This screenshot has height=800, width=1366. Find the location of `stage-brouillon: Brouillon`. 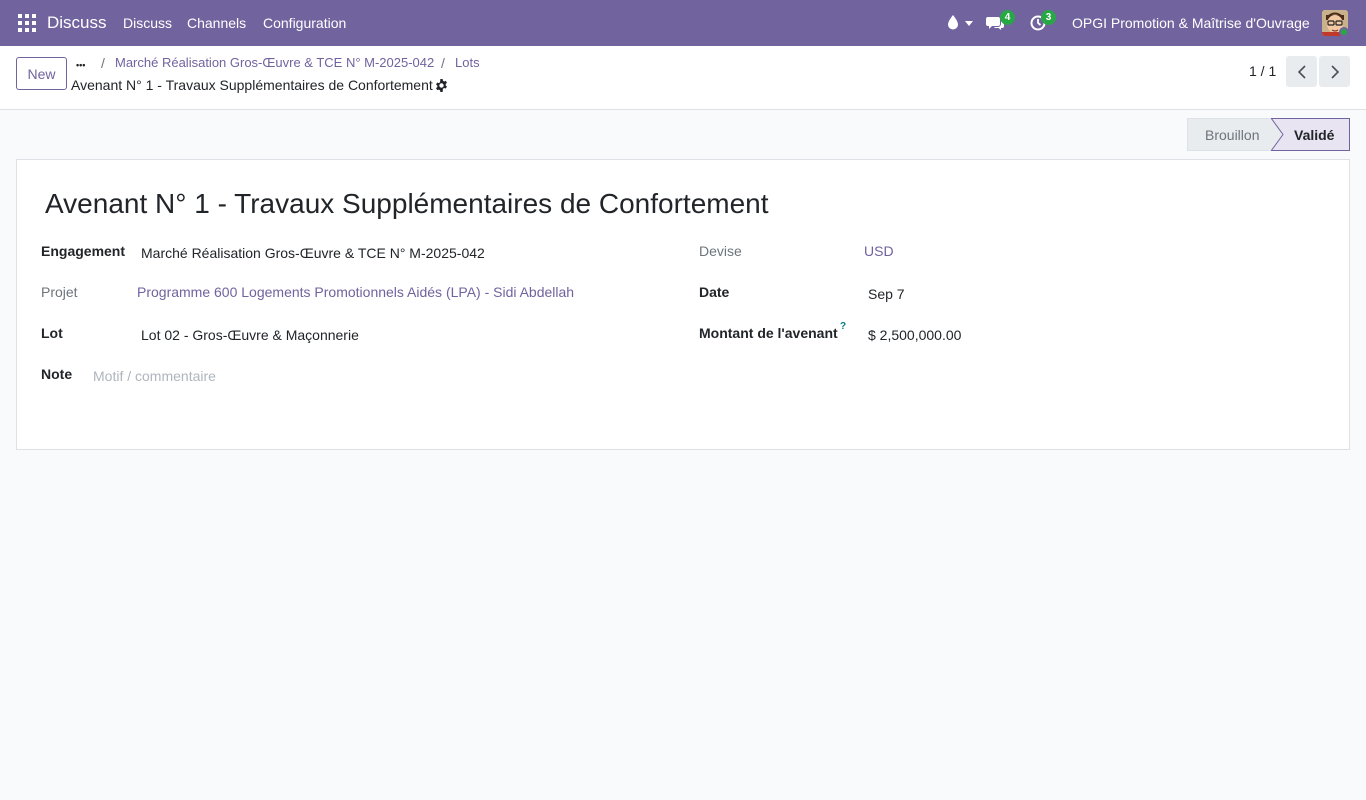

stage-brouillon: Brouillon is located at coordinates (1229, 134).